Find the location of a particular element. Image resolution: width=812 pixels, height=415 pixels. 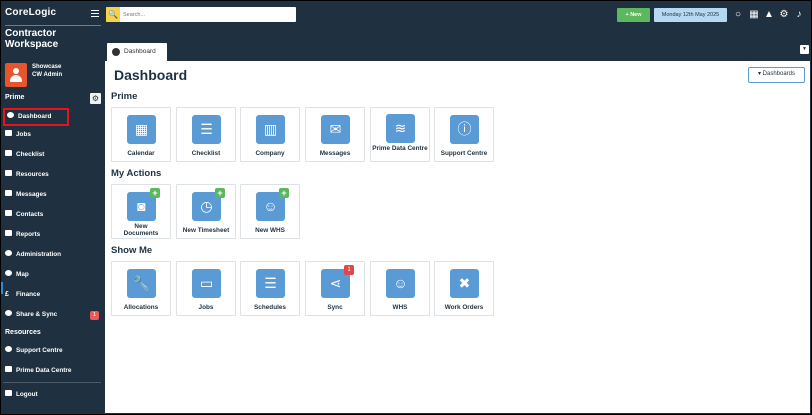

tile-jobs: ▭ Jobs is located at coordinates (206, 288).